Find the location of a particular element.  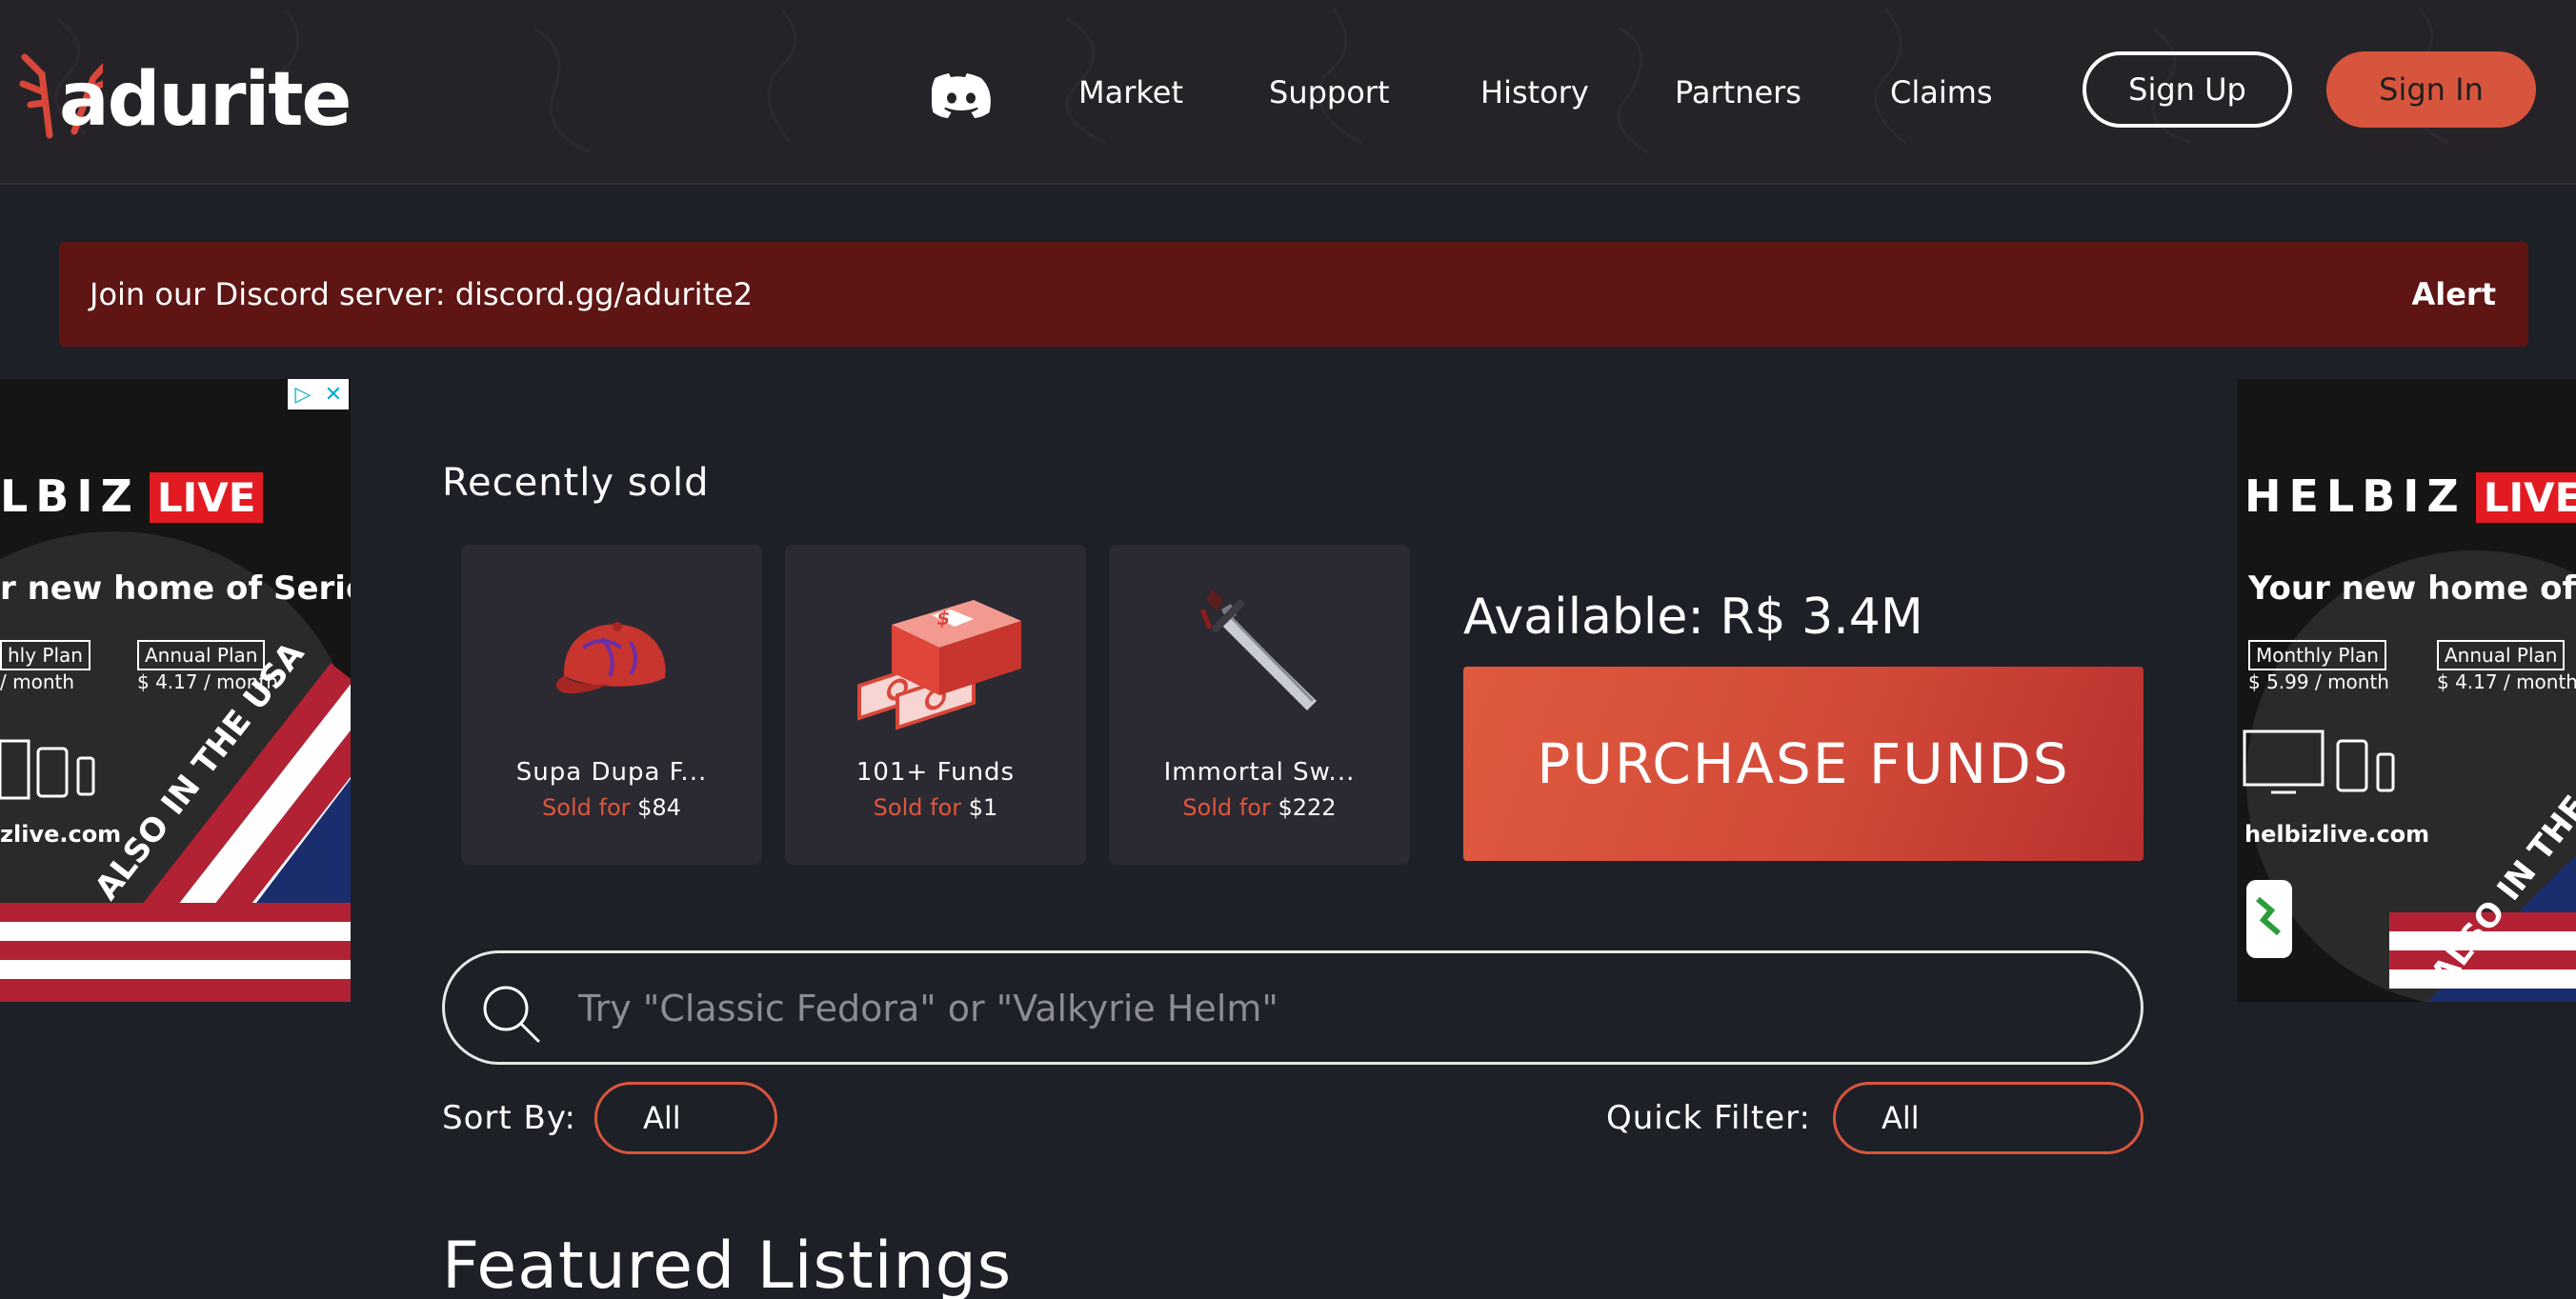

ad-right-tagline: Your new home of Seri is located at coordinates (2412, 589).